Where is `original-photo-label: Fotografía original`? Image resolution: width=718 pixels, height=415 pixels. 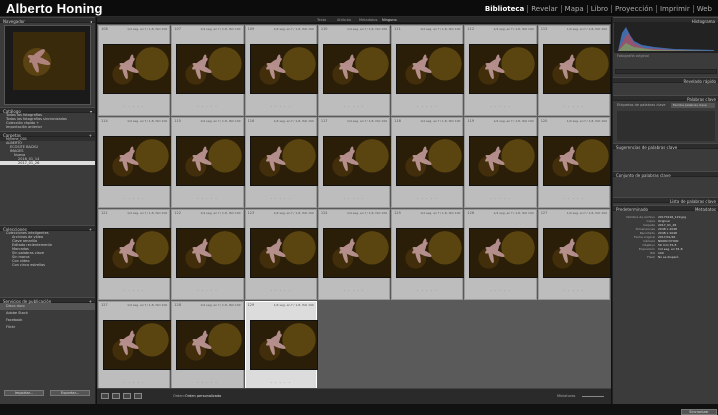
original-photo-label: Fotografía original is located at coordinates (633, 56).